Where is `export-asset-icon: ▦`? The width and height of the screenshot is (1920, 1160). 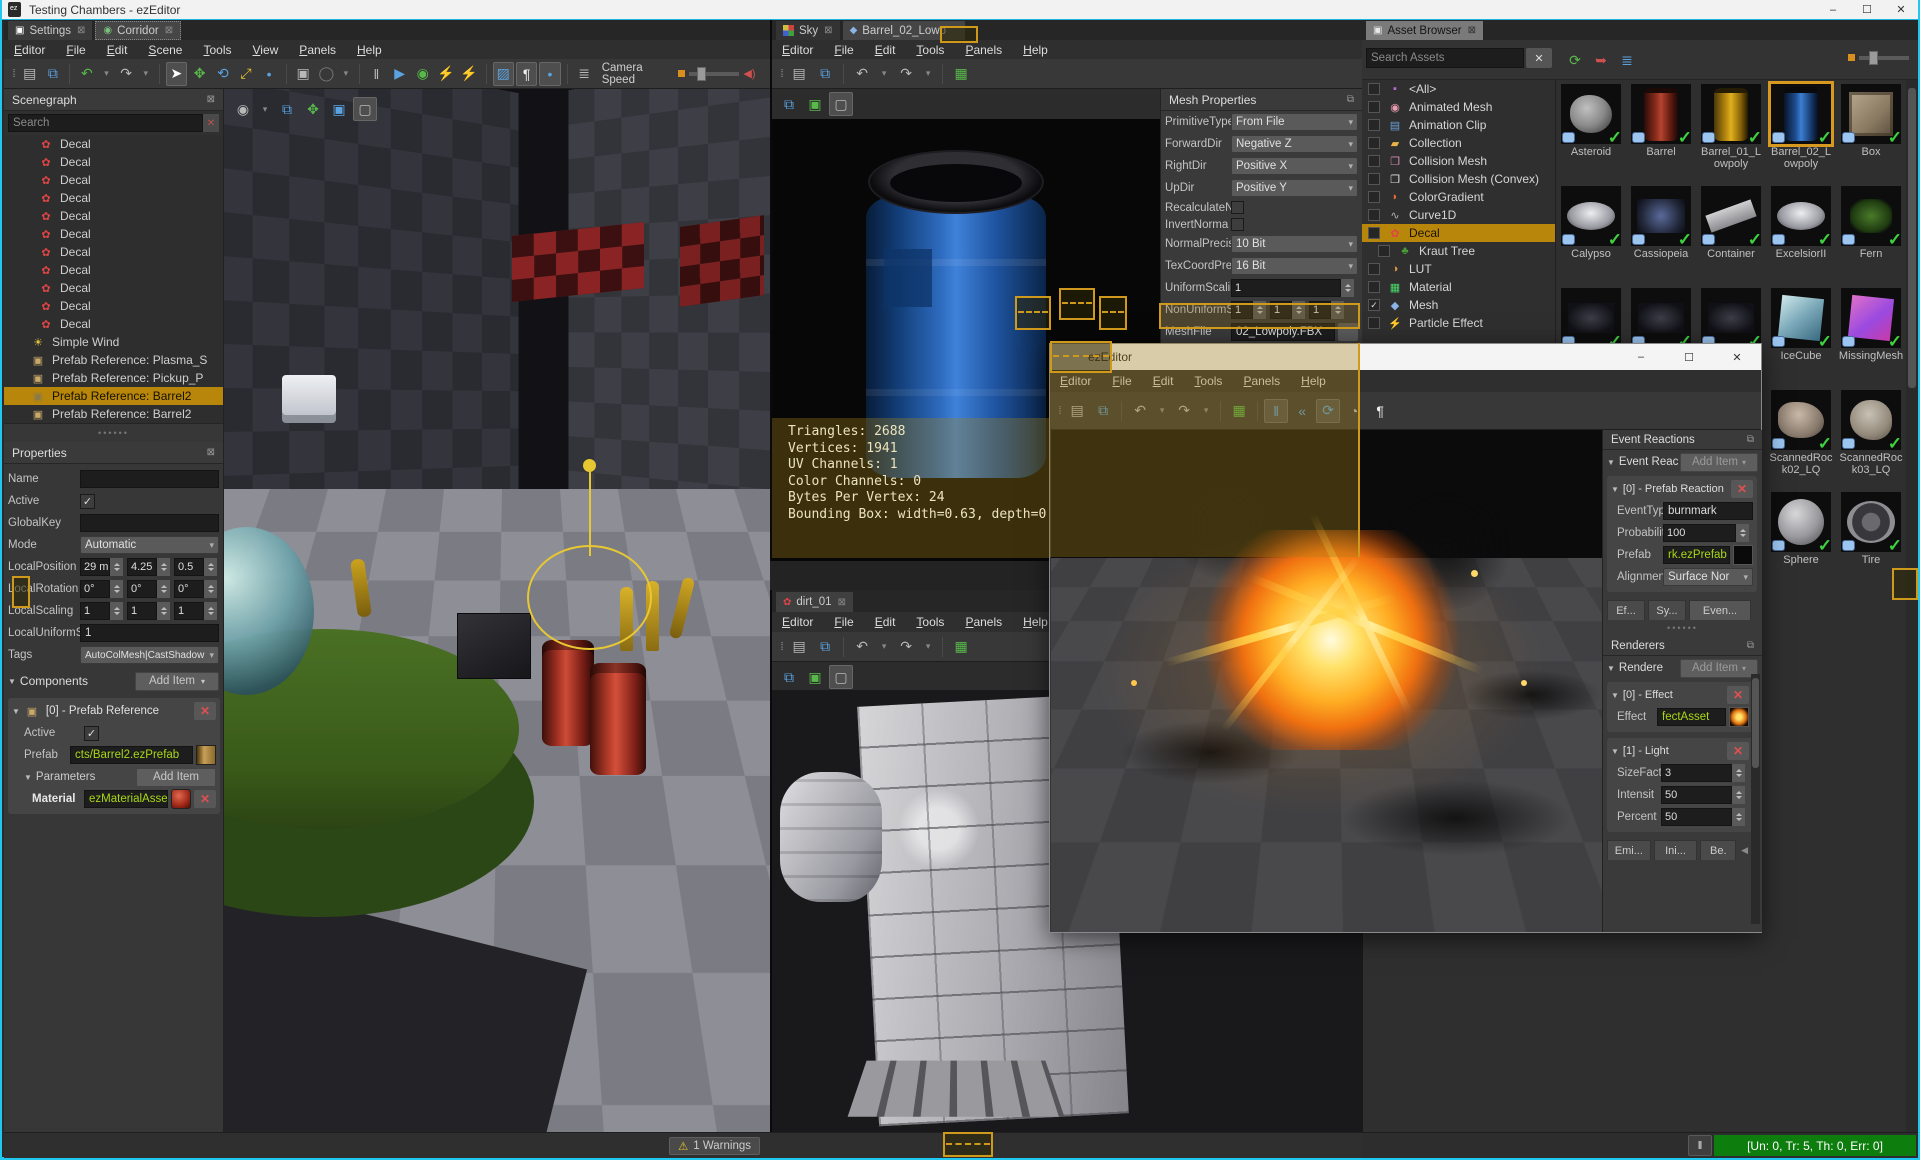
export-asset-icon: ▦ is located at coordinates (1239, 411).